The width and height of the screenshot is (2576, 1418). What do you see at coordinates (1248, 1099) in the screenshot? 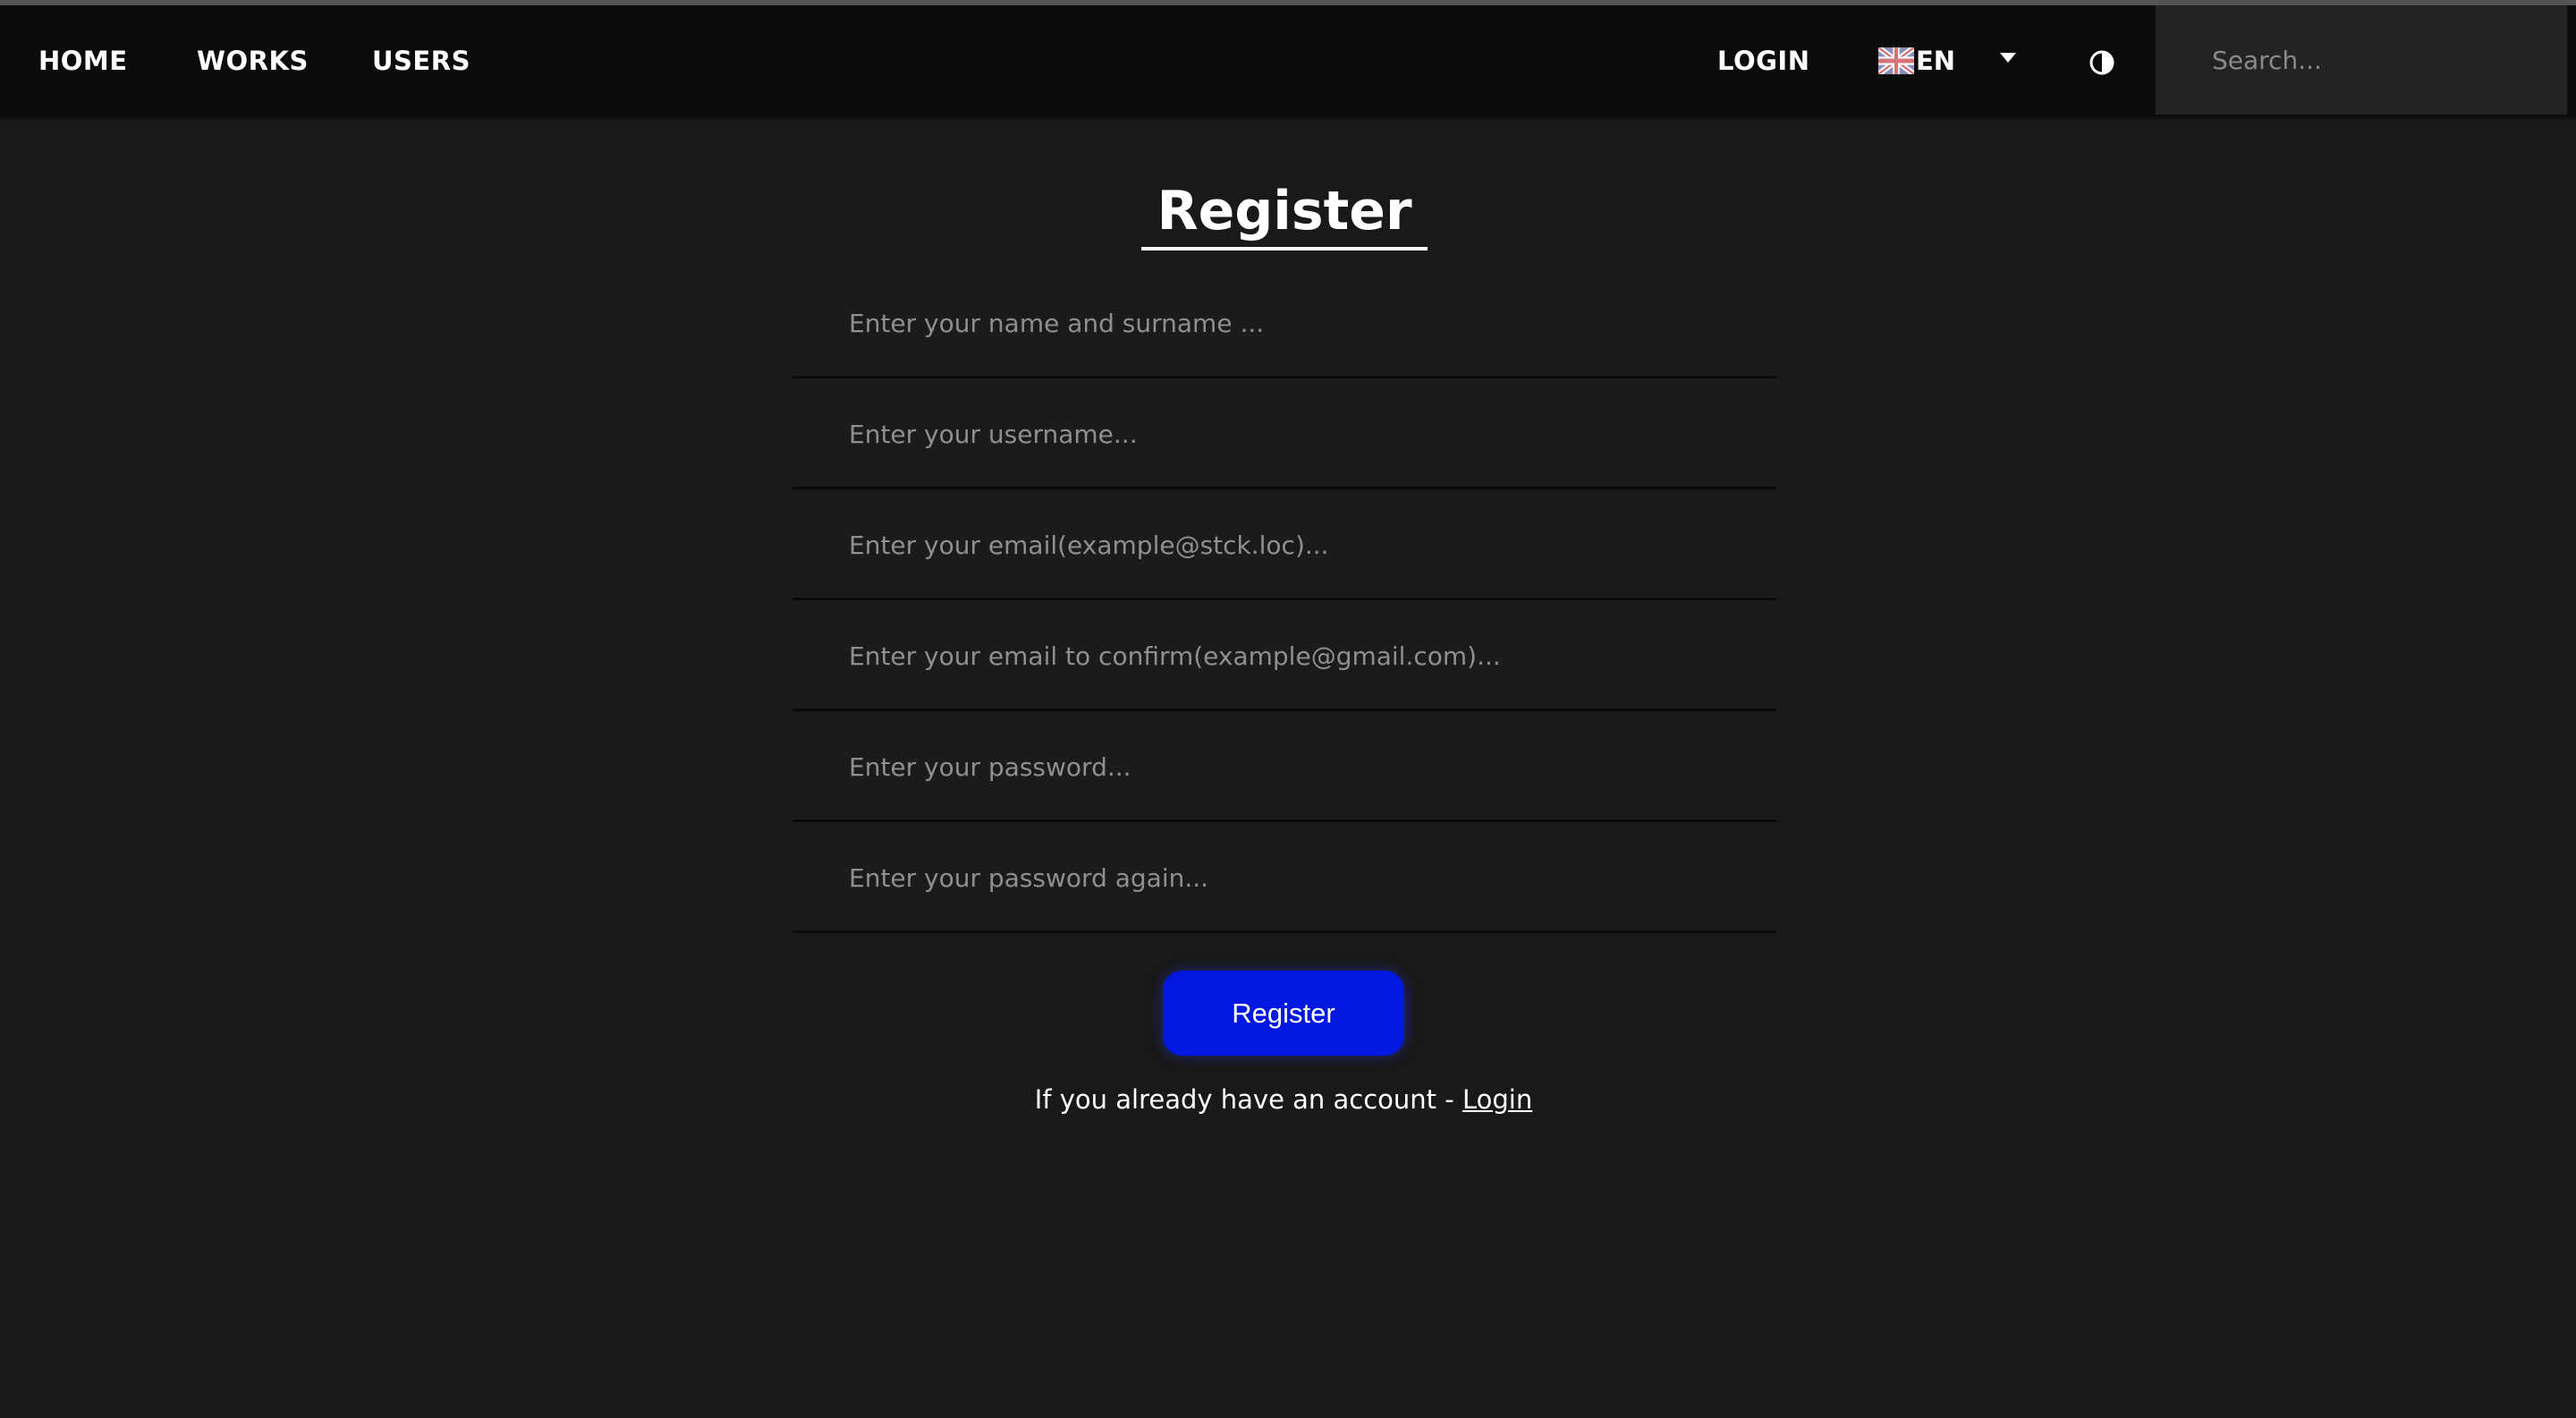
I see `login-prompt-text: If you already have an account -` at bounding box center [1248, 1099].